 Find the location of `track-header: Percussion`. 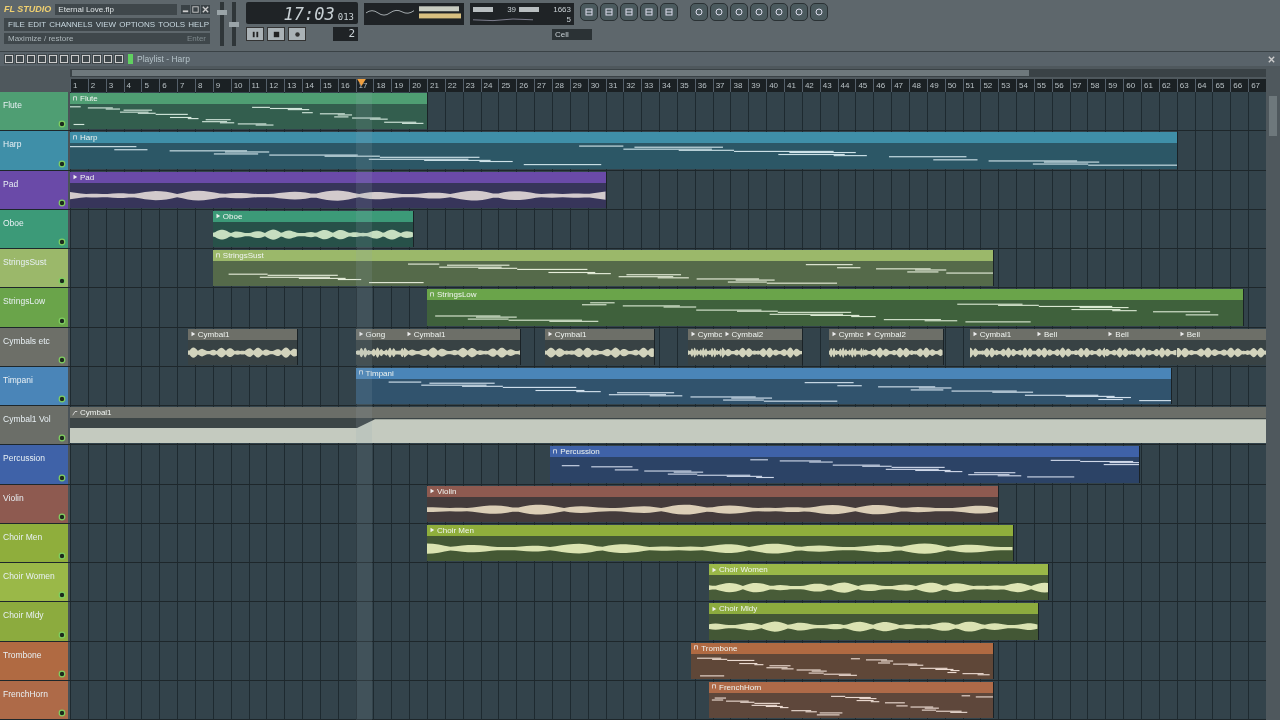

track-header: Percussion is located at coordinates (34, 464).